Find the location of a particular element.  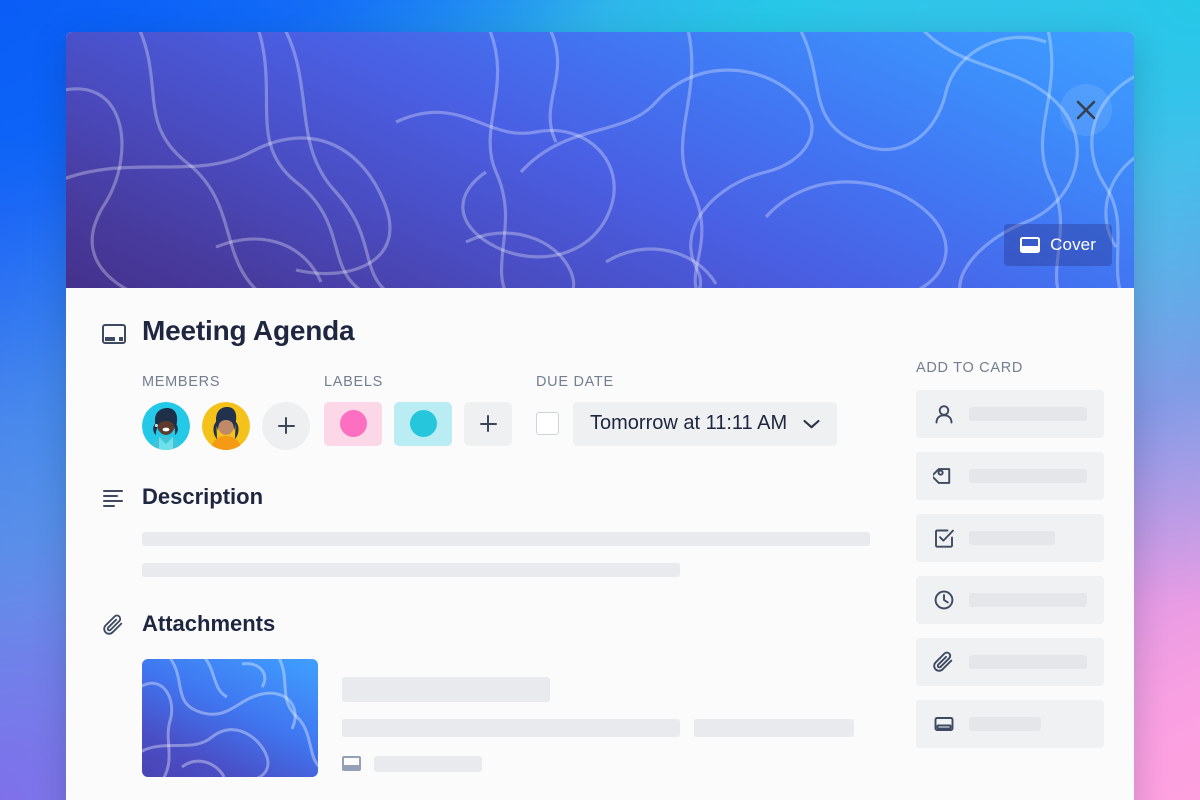

due-date-section: DUE DATE Tomorrow at 11:11 AM is located at coordinates (716, 410).